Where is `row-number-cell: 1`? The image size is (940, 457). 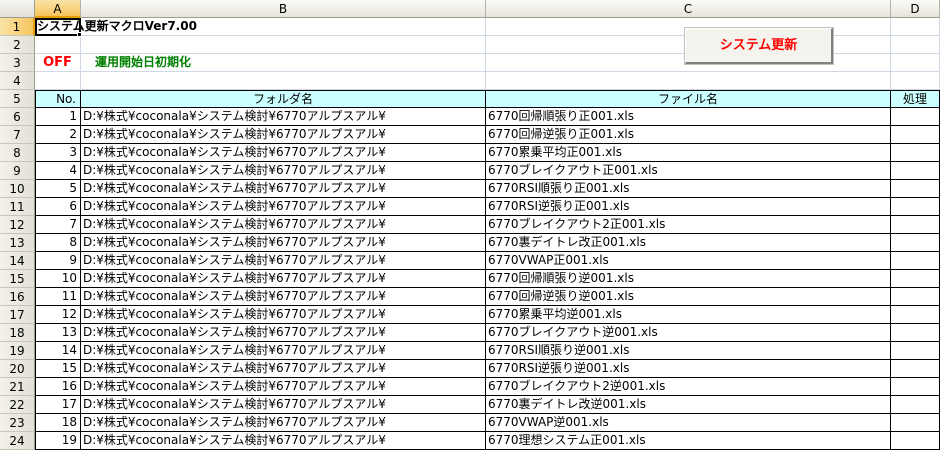 row-number-cell: 1 is located at coordinates (58, 117).